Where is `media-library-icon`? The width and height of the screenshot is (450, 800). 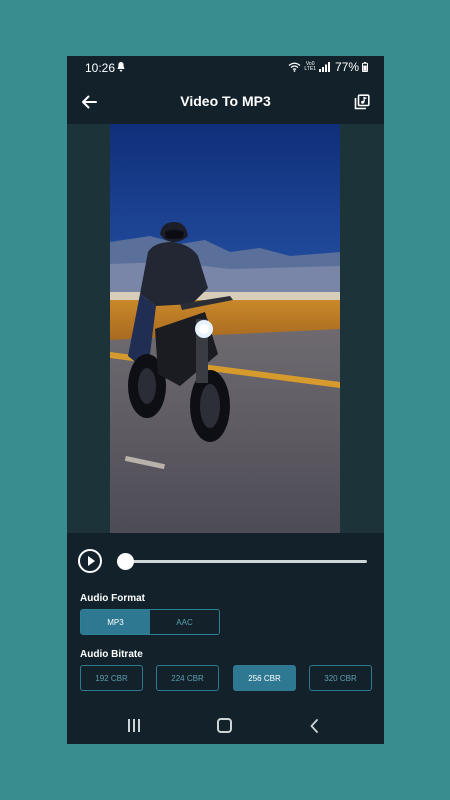 media-library-icon is located at coordinates (362, 102).